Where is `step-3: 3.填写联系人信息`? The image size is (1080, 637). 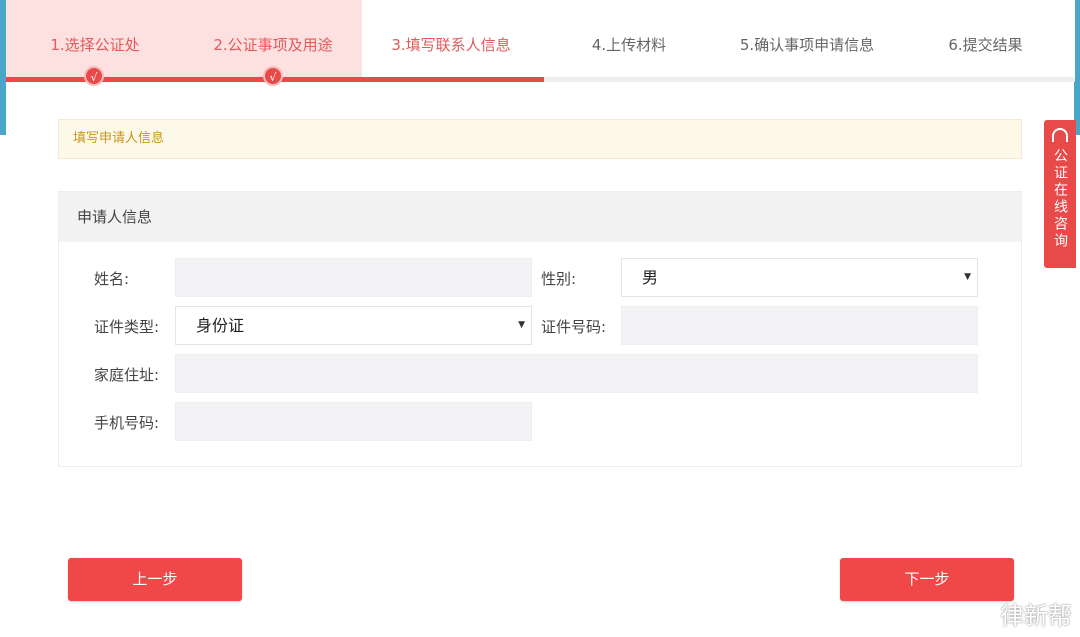 step-3: 3.填写联系人信息 is located at coordinates (451, 40).